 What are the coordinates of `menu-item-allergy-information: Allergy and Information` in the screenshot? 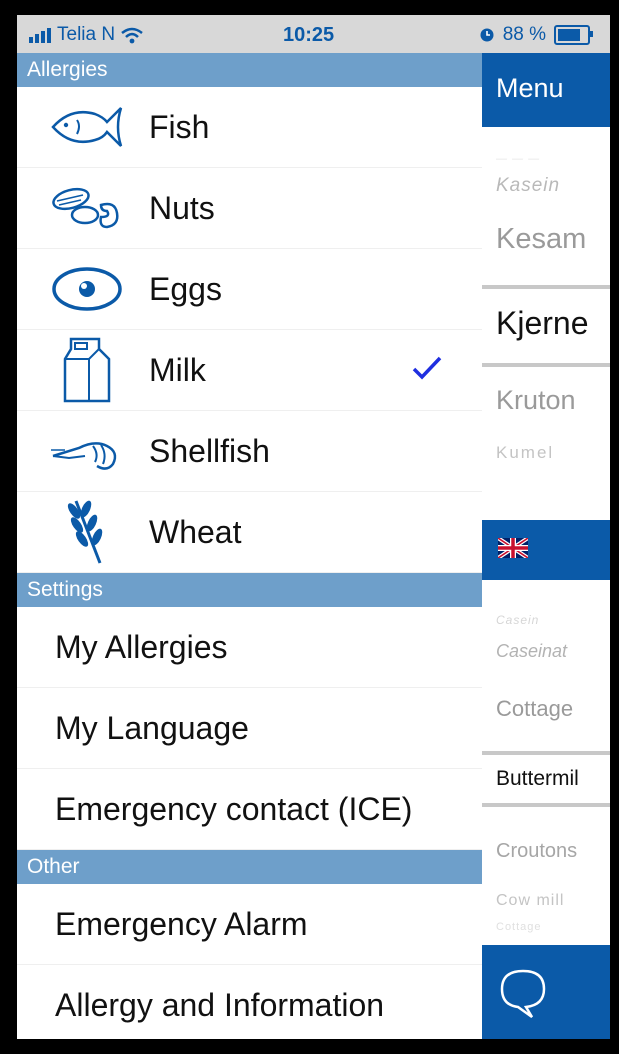 It's located at (249, 1002).